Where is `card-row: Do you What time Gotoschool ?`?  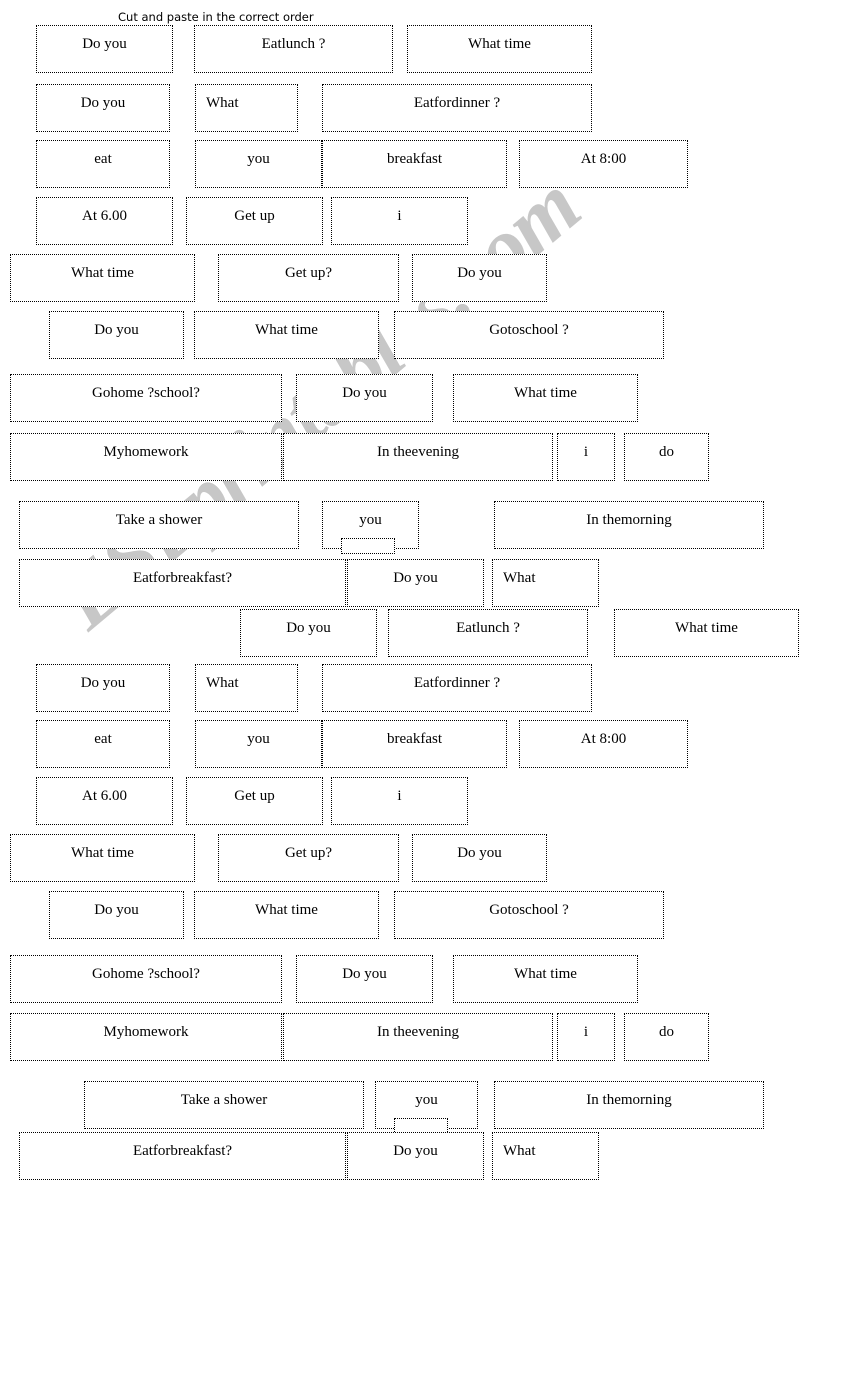 card-row: Do you What time Gotoschool ? is located at coordinates (425, 915).